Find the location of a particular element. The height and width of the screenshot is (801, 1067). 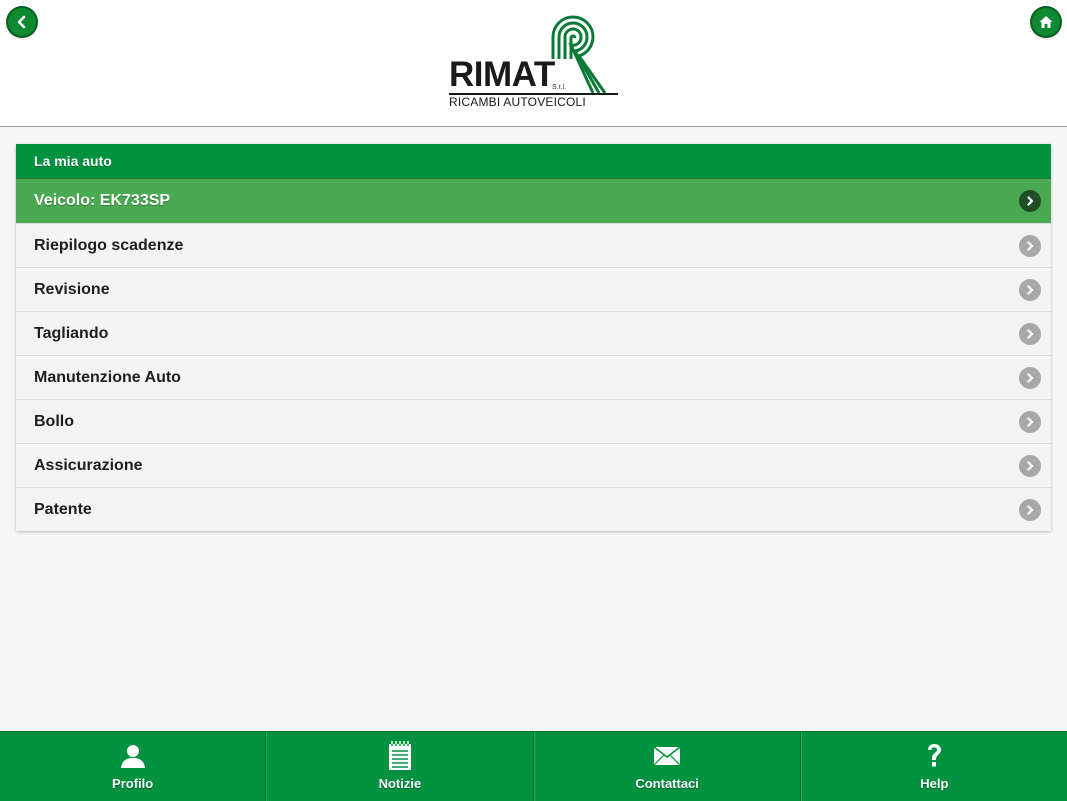

list-item-vehicle: Veicolo: EK733SP is located at coordinates (533, 200).